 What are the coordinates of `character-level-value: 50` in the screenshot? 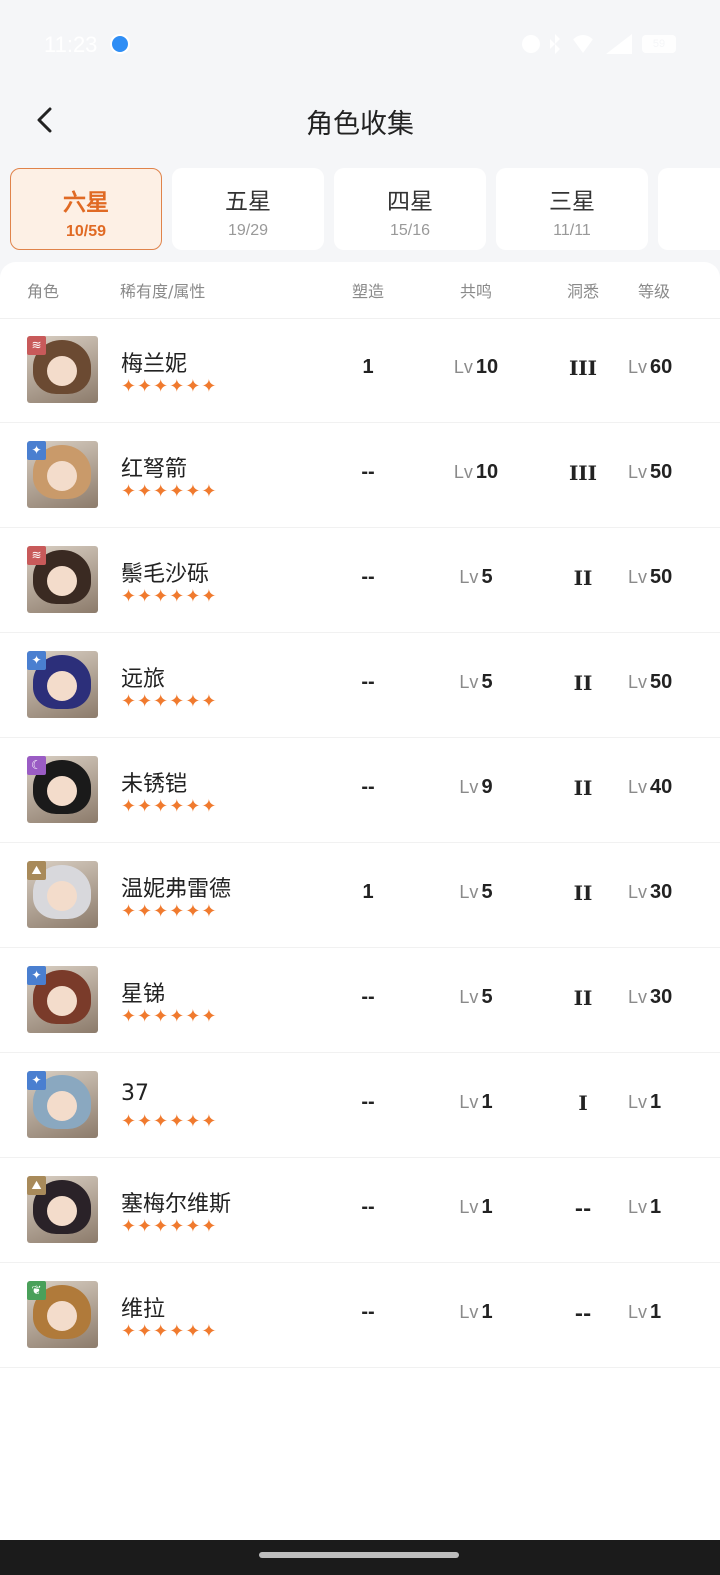 It's located at (661, 682).